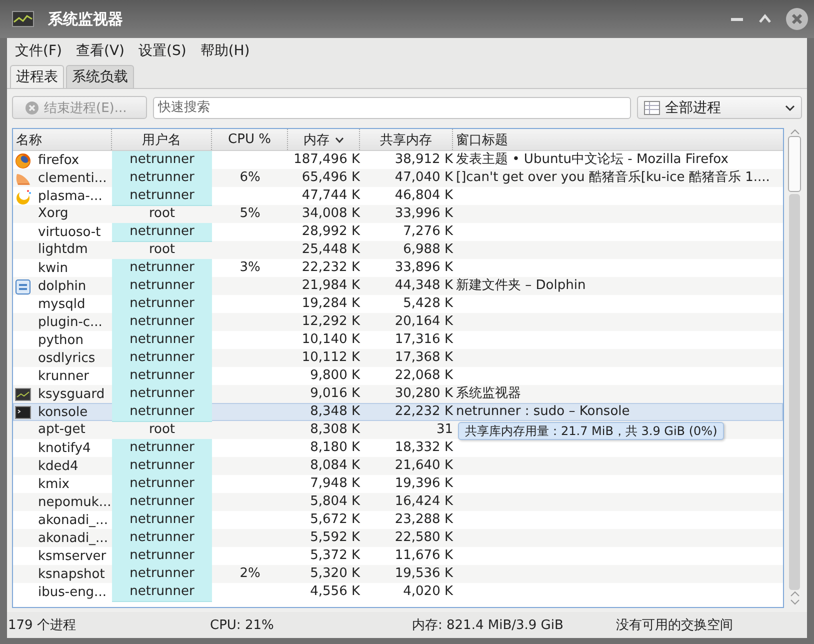 The height and width of the screenshot is (644, 814). Describe the element at coordinates (330, 304) in the screenshot. I see `table-cell-text: 19,284 K` at that location.